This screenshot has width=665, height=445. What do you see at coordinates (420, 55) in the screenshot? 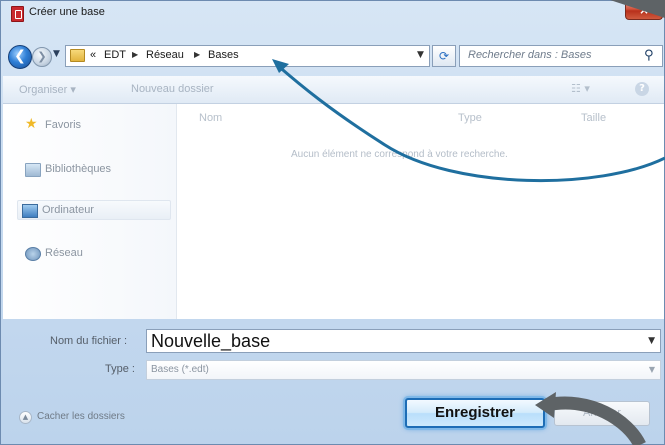
I see `address-dropdown-icon: ▼` at bounding box center [420, 55].